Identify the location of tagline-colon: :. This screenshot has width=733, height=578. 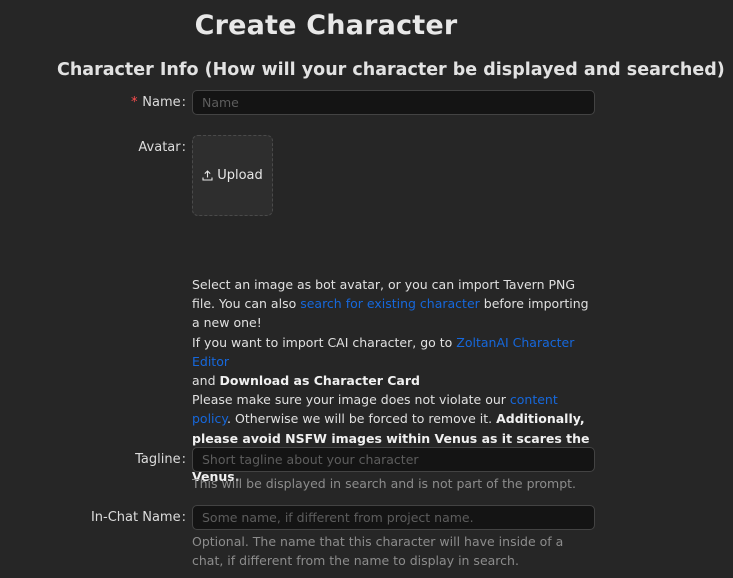
(183, 459).